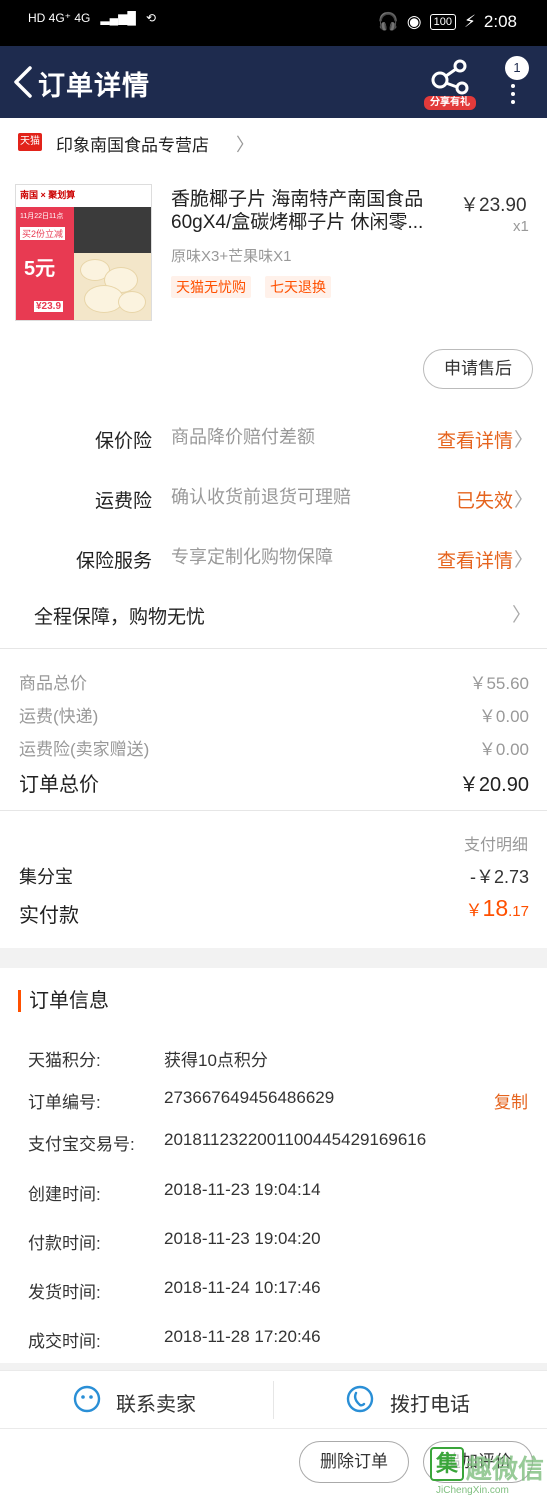 This screenshot has width=547, height=1500. I want to click on insurance-label: 运费险, so click(123, 501).